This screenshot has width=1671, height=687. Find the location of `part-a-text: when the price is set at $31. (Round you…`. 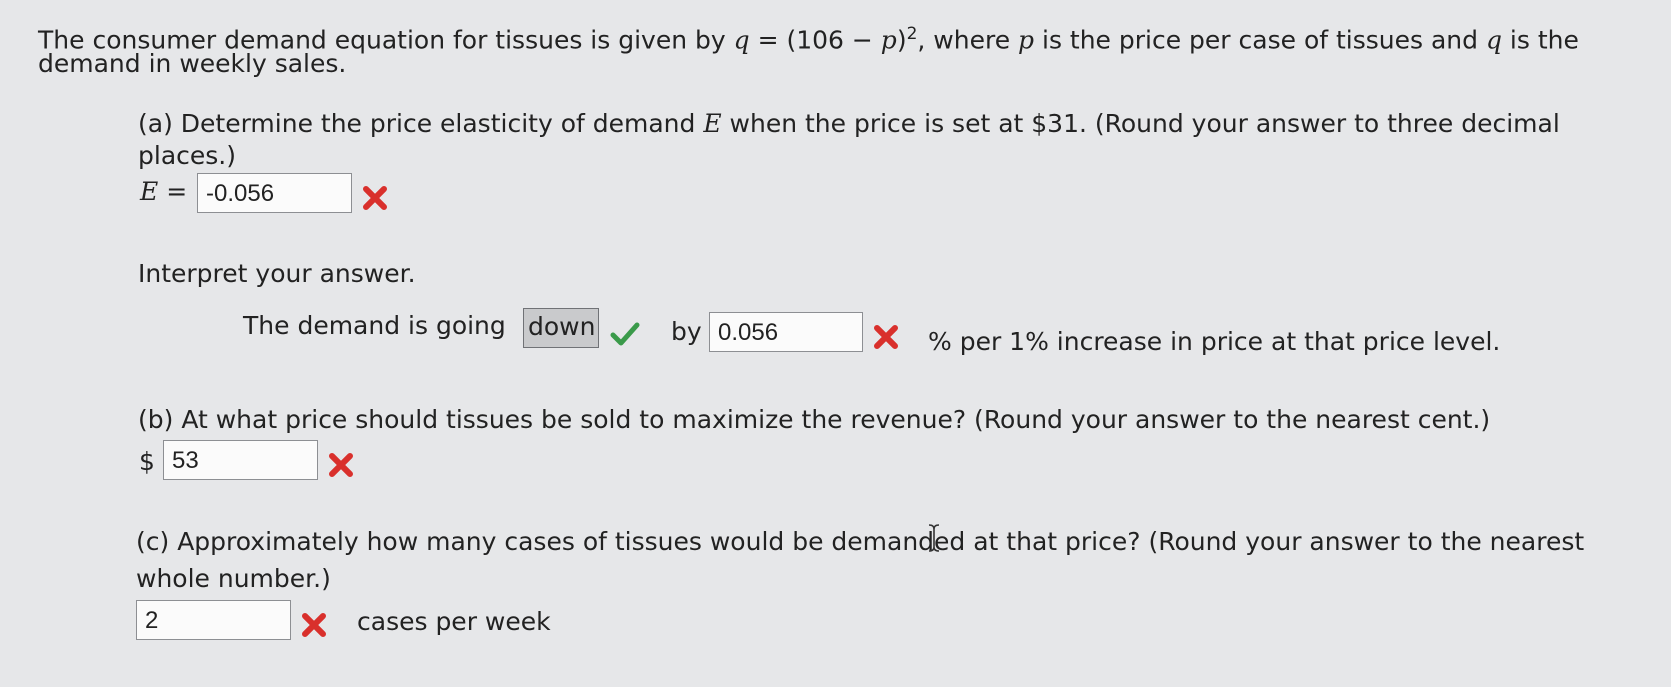

part-a-text: when the price is set at $31. (Round you… is located at coordinates (1140, 123).